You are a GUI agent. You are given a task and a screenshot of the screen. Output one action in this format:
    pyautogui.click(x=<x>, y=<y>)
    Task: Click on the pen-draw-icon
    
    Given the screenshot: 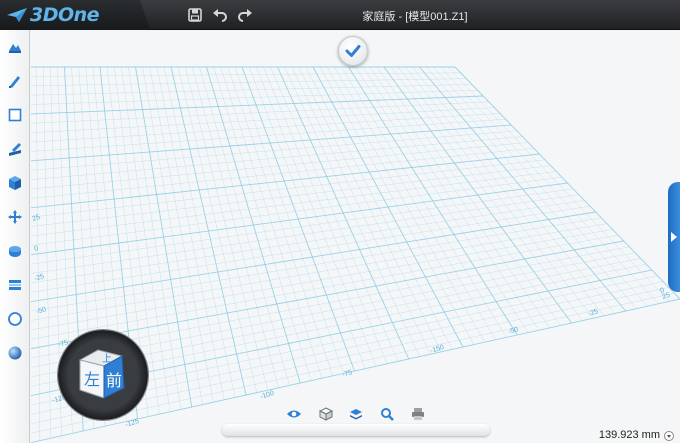 What is the action you would take?
    pyautogui.click(x=14, y=82)
    